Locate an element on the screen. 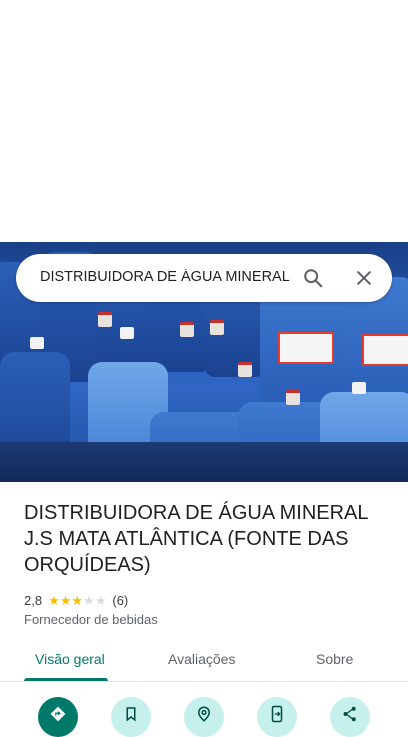 The height and width of the screenshot is (737, 408). nearby-button is located at coordinates (204, 717).